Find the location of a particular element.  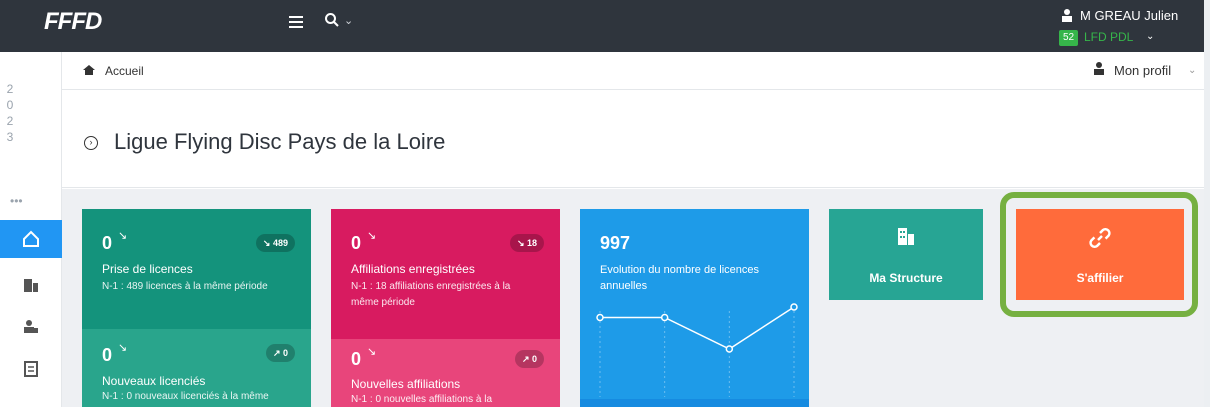

more-dots-icon: ••• is located at coordinates (16, 201).